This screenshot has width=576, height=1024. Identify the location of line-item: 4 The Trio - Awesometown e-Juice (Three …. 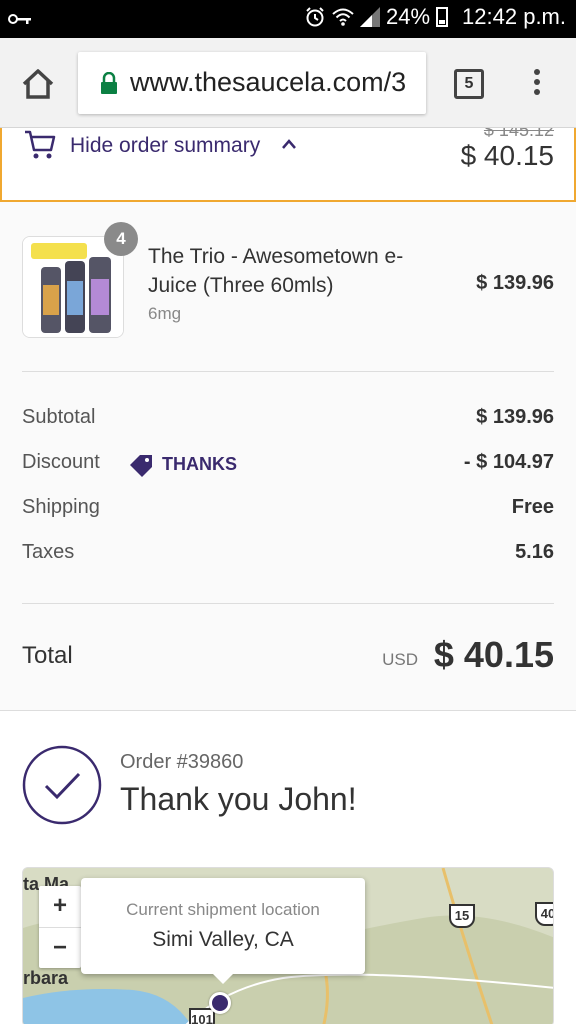
(288, 285).